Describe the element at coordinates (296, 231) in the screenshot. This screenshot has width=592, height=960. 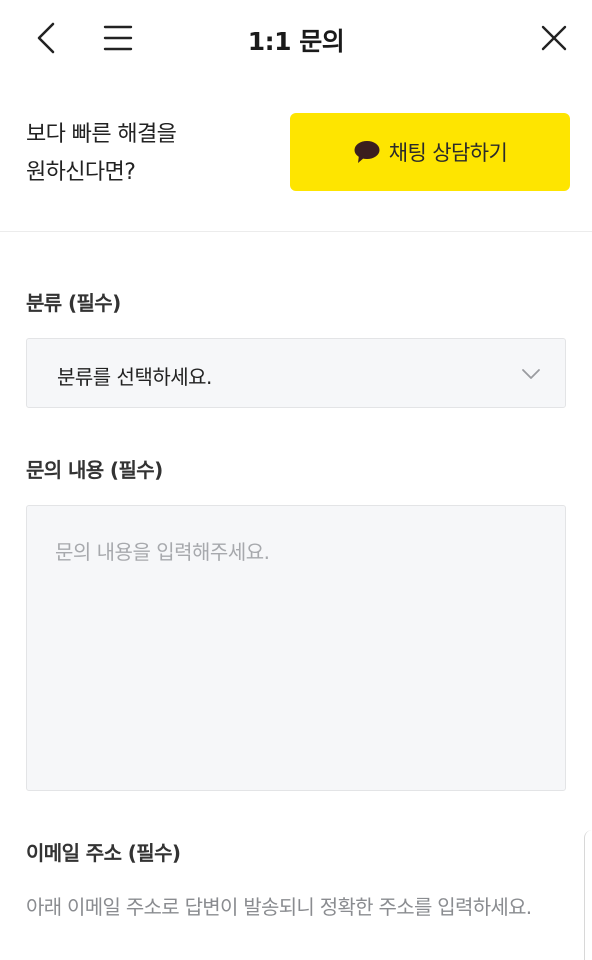
I see `section-divider` at that location.